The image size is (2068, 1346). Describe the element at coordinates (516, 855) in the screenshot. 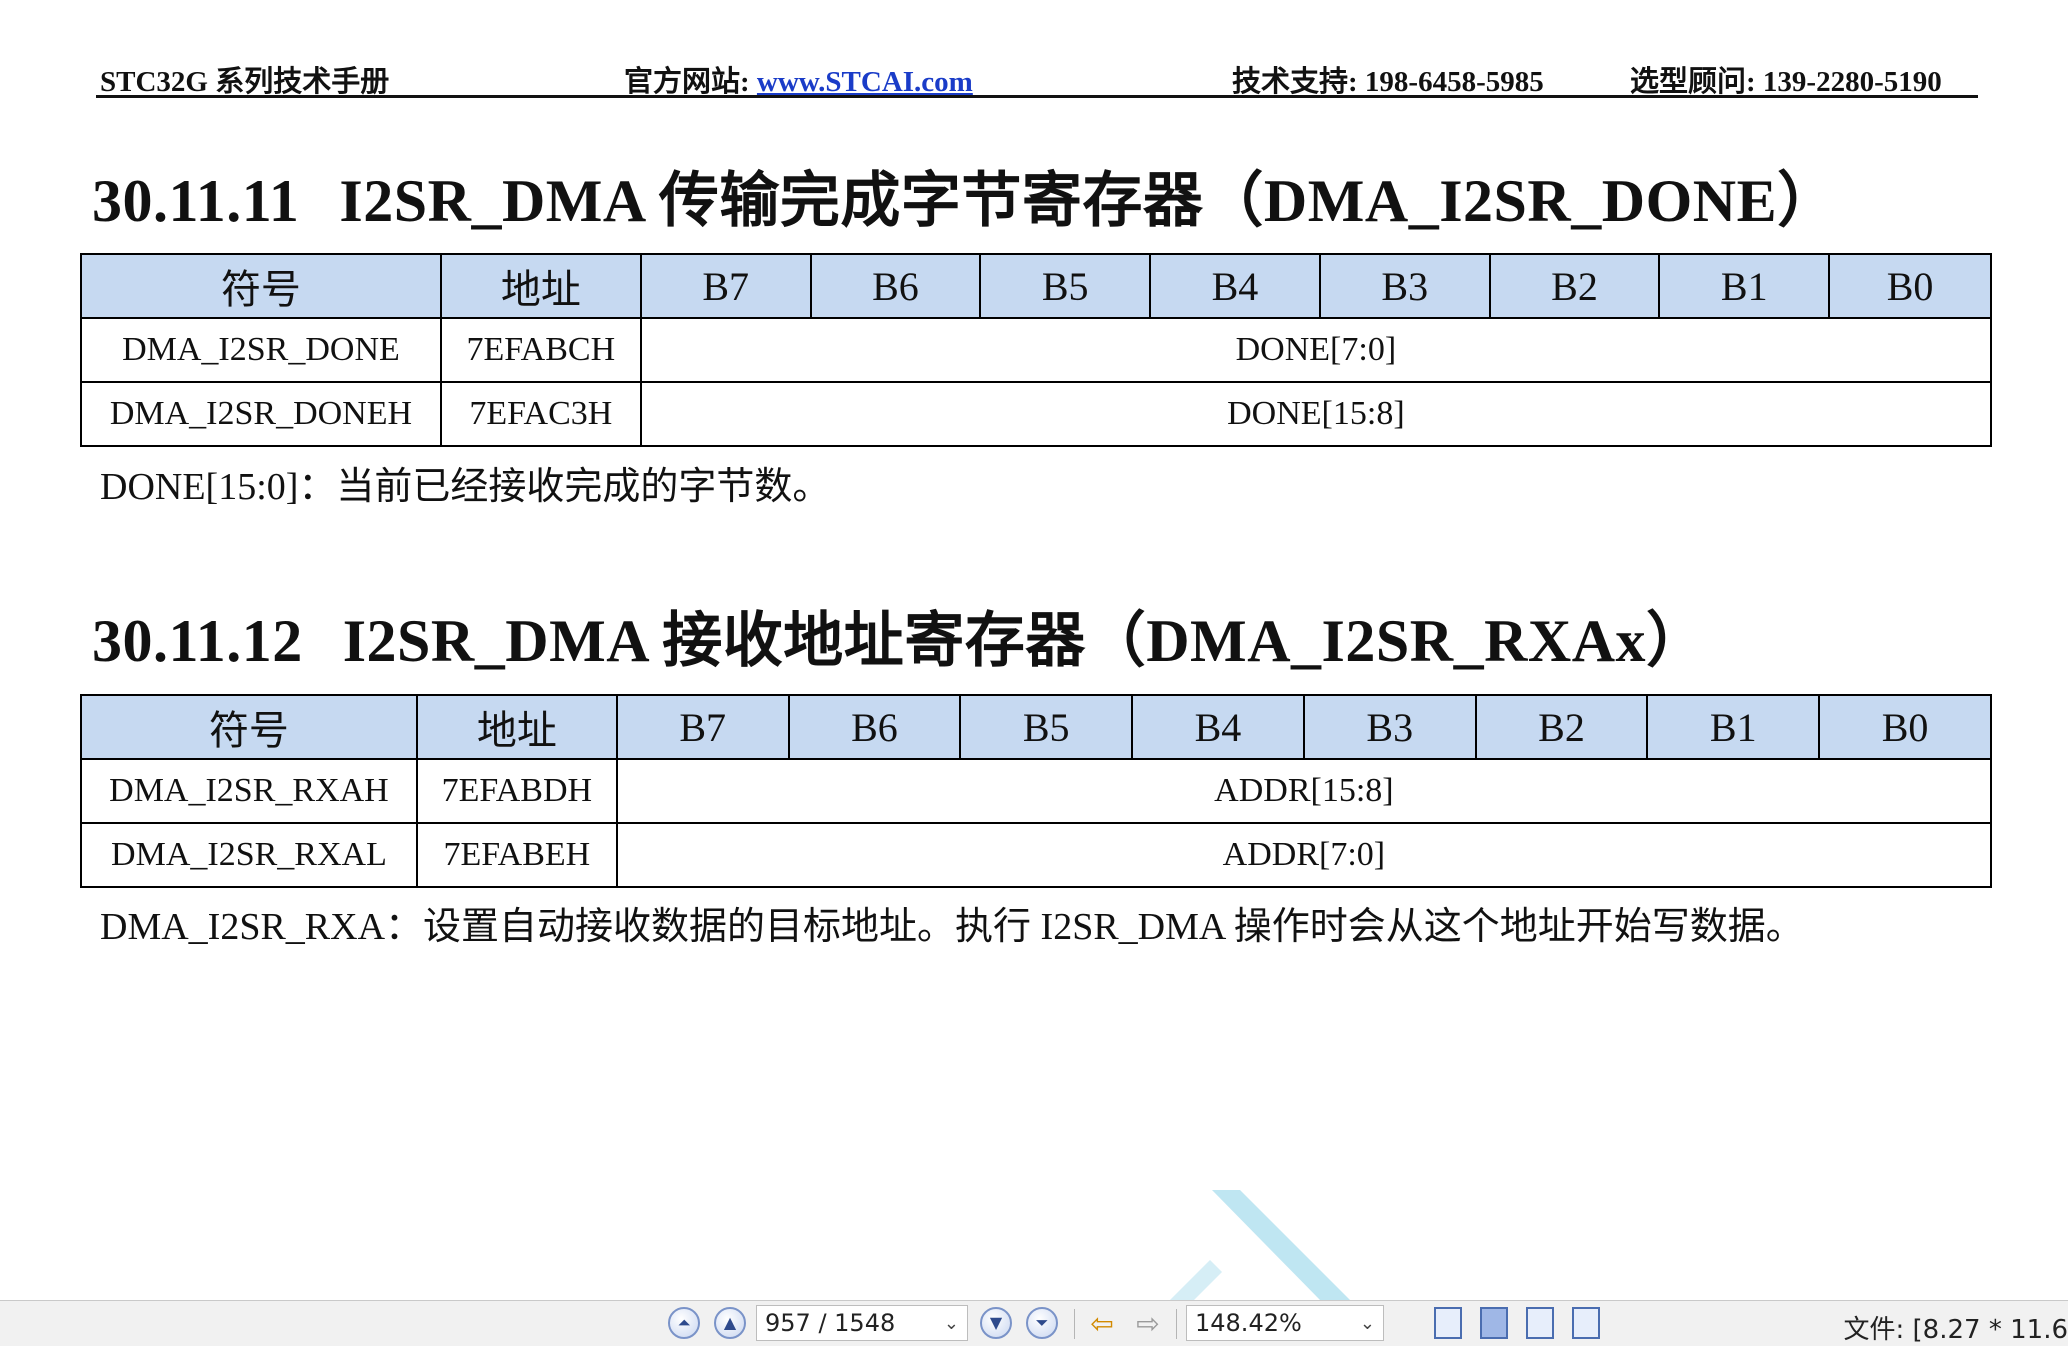

I see `register-address: 7EFABEH` at that location.